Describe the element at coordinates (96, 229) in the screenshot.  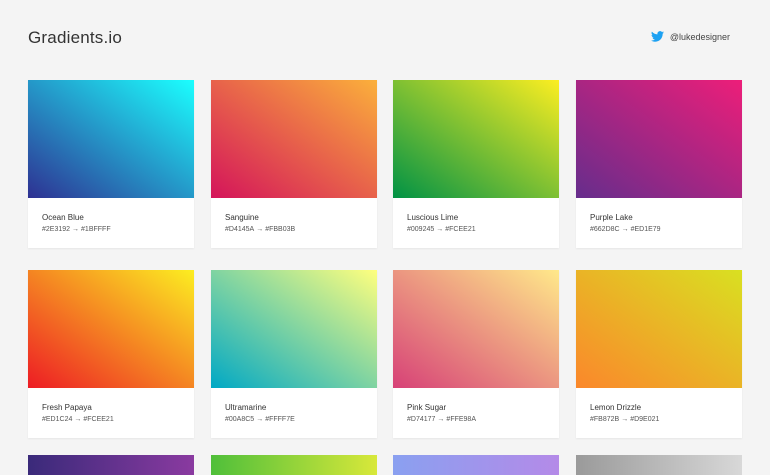
I see `color-to: #1BFFFF` at that location.